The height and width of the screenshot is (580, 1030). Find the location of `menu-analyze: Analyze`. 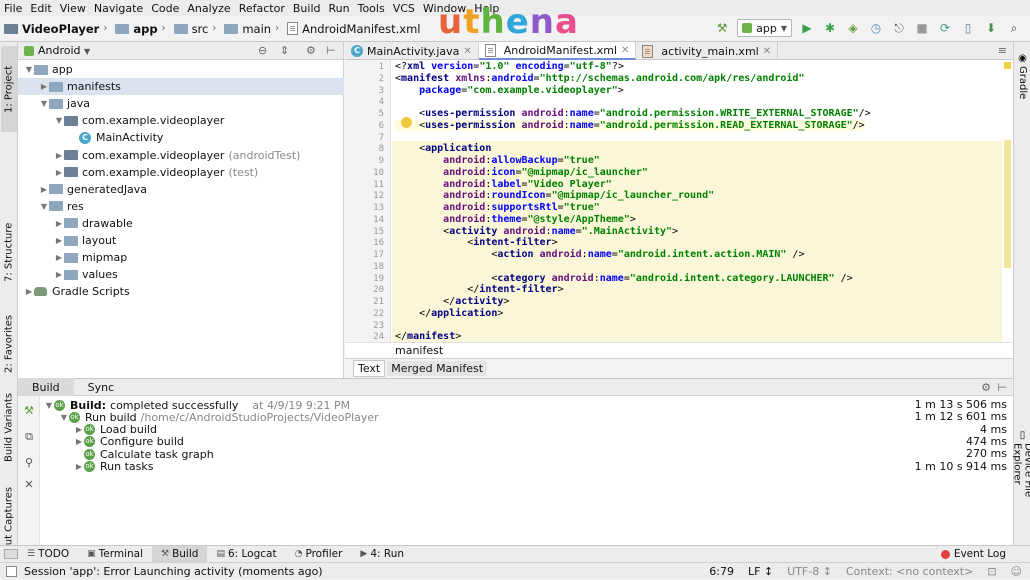

menu-analyze: Analyze is located at coordinates (208, 8).